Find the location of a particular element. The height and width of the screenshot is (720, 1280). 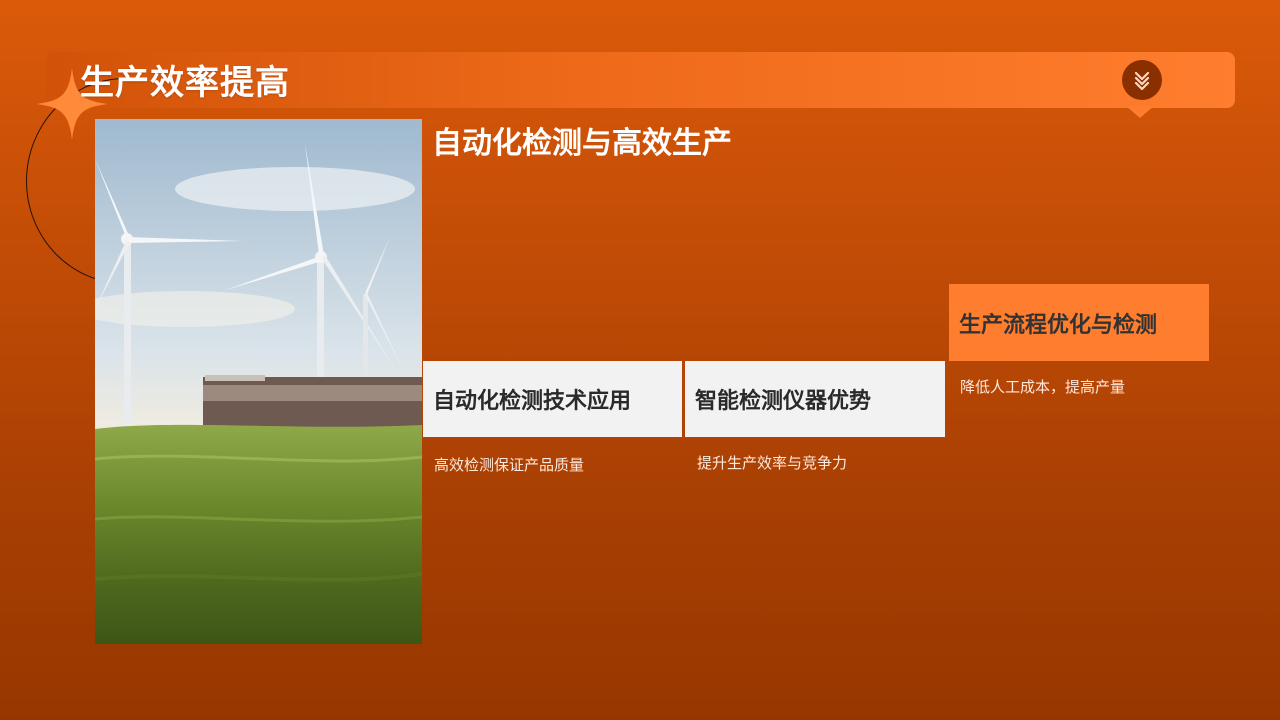

card-process-optimization: 生产流程优化与检测 is located at coordinates (1079, 322).